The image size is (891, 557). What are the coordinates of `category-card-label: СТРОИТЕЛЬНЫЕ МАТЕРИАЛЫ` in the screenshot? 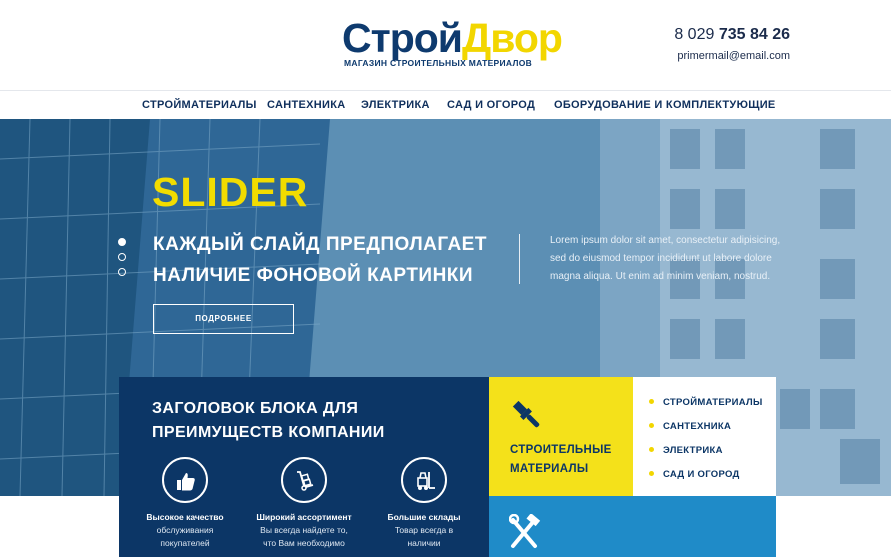 It's located at (561, 459).